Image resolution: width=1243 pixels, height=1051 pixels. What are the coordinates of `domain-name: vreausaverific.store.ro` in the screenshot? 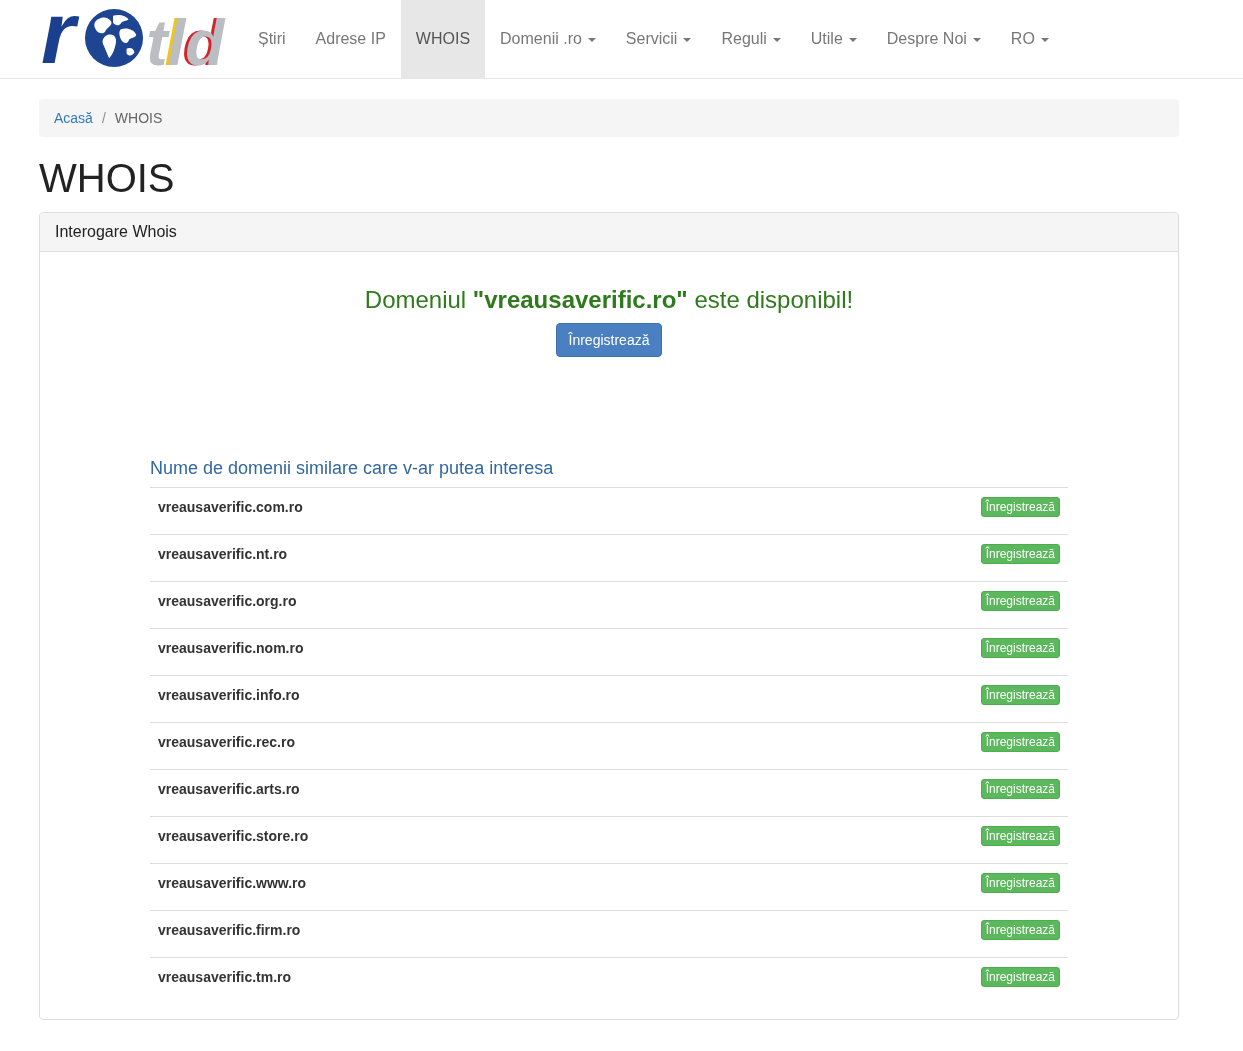 It's located at (233, 837).